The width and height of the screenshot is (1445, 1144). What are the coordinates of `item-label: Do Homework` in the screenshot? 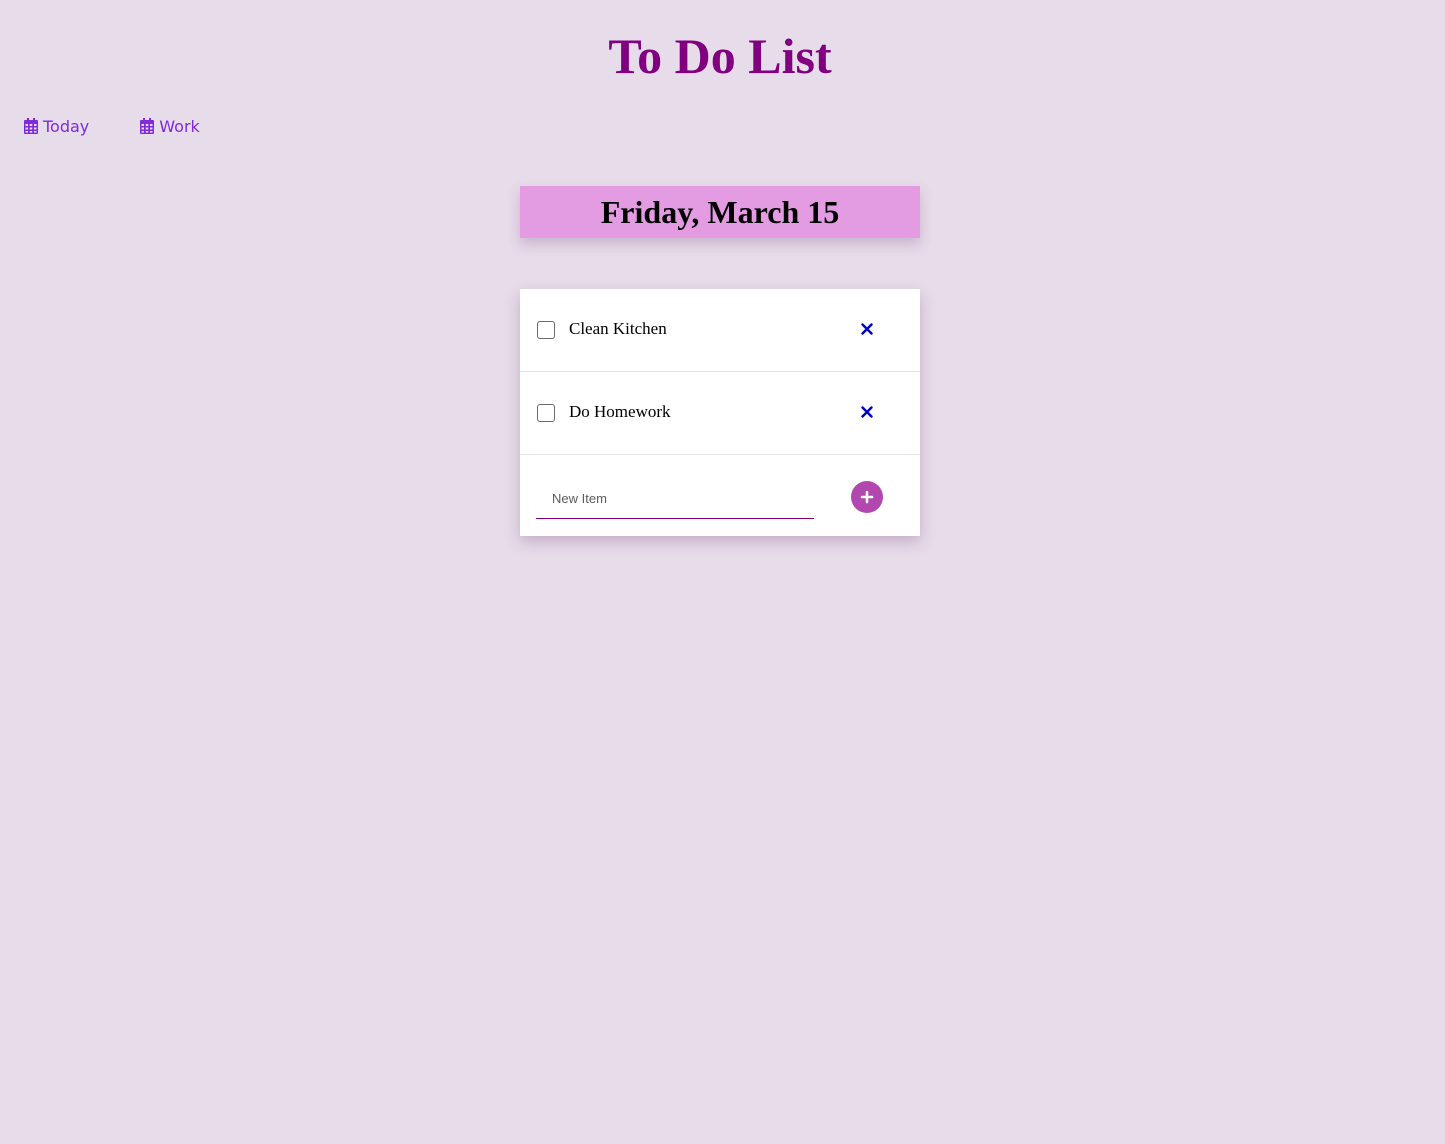 It's located at (620, 411).